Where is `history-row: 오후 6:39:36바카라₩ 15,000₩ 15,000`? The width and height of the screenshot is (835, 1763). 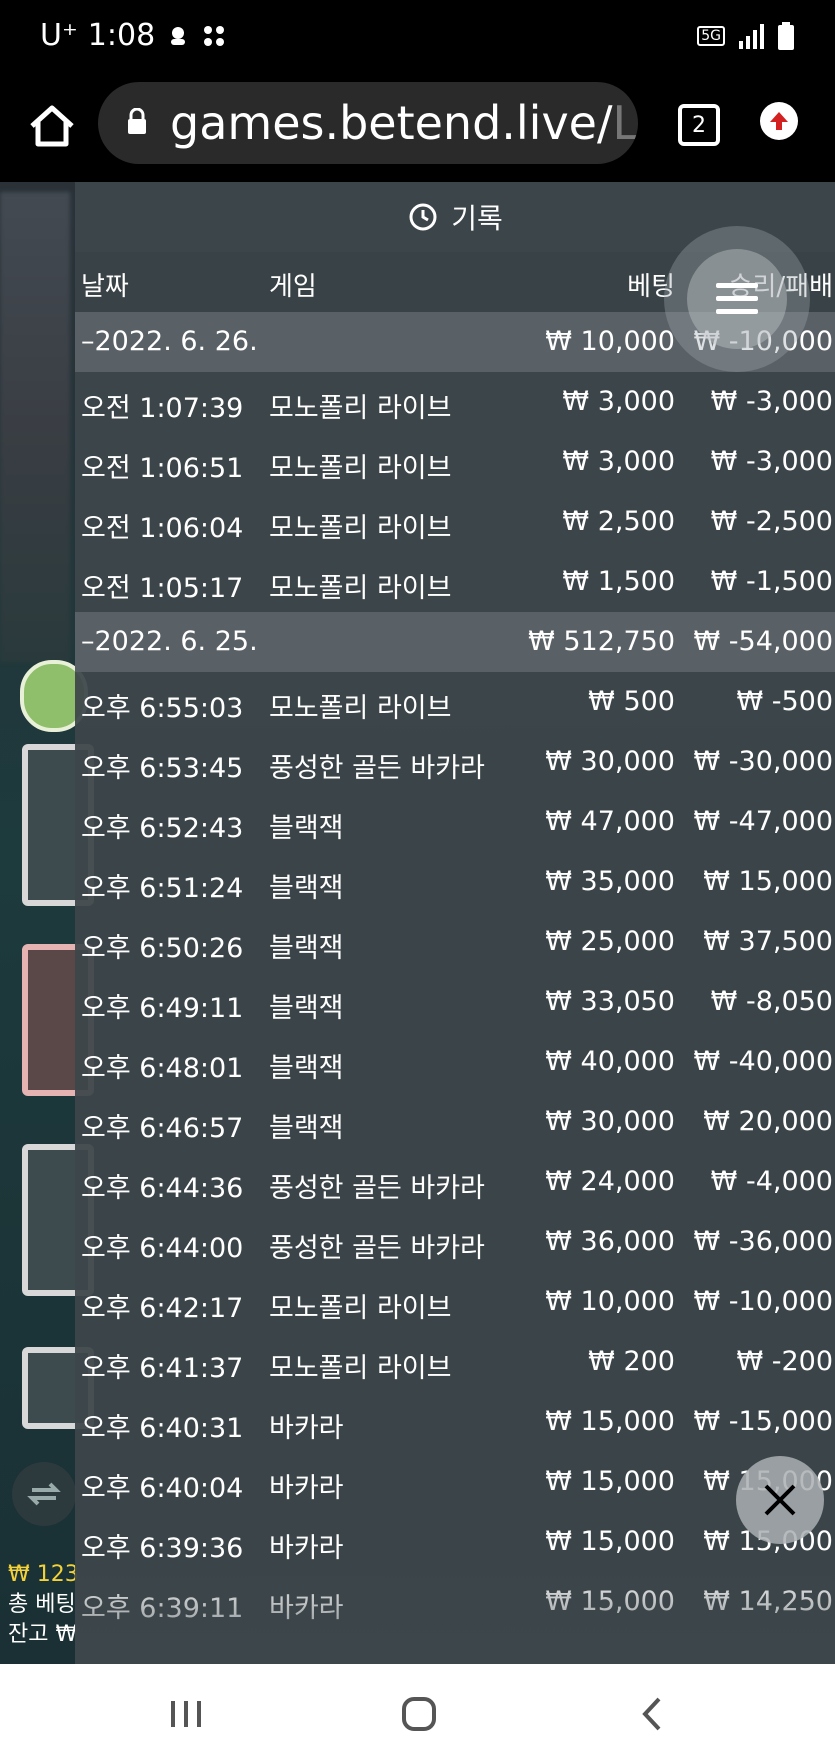
history-row: 오후 6:39:36바카라₩ 15,000₩ 15,000 is located at coordinates (455, 1542).